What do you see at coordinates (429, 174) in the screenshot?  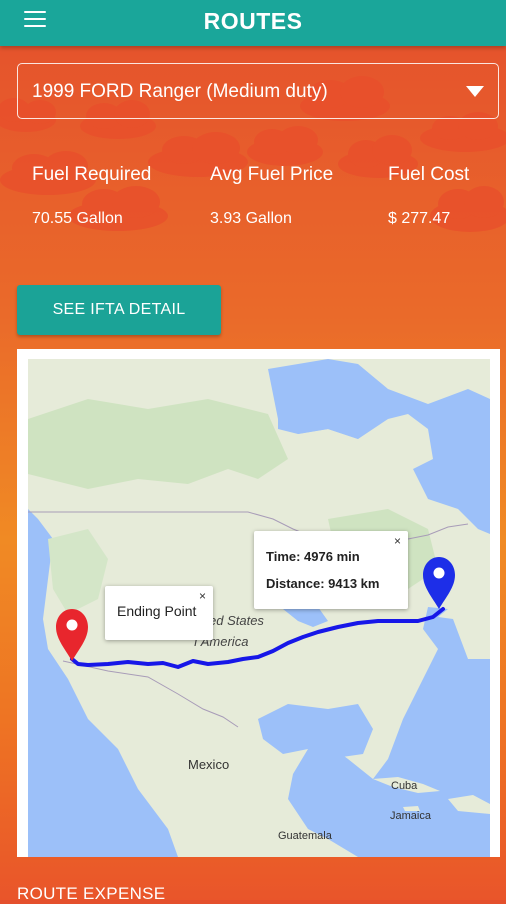 I see `fuel-cost-label: Fuel Cost` at bounding box center [429, 174].